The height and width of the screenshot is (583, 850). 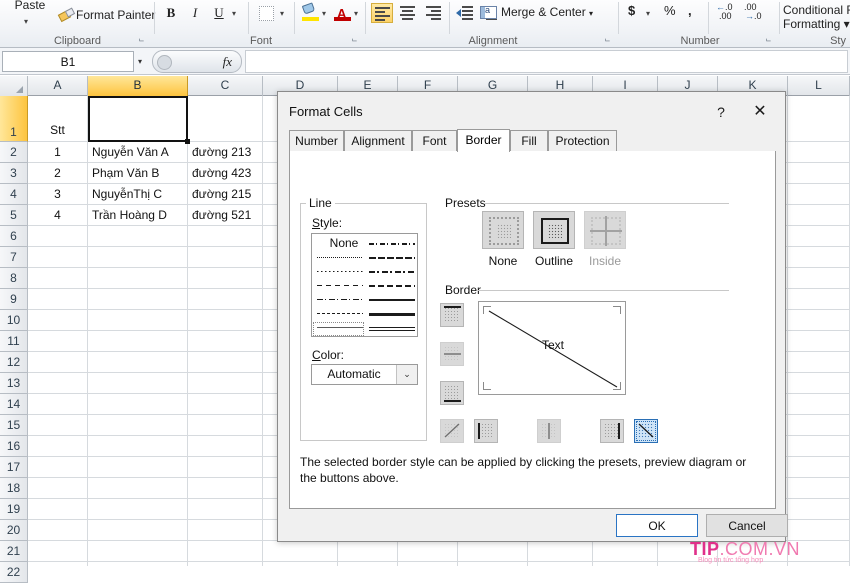 I want to click on cancel-enter-circle-icon, so click(x=164, y=62).